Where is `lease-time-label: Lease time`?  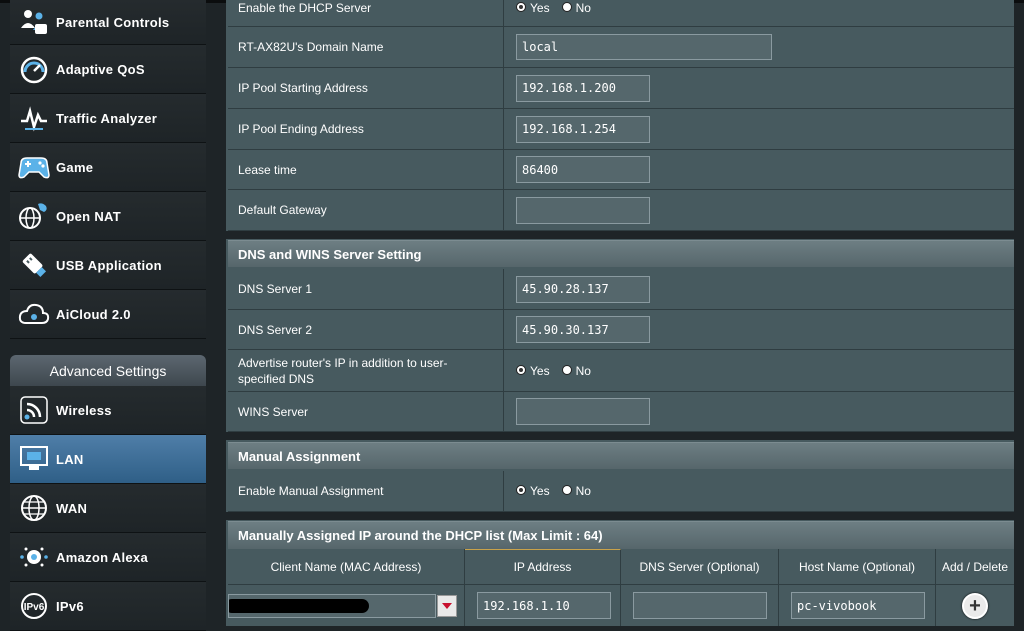
lease-time-label: Lease time is located at coordinates (366, 169).